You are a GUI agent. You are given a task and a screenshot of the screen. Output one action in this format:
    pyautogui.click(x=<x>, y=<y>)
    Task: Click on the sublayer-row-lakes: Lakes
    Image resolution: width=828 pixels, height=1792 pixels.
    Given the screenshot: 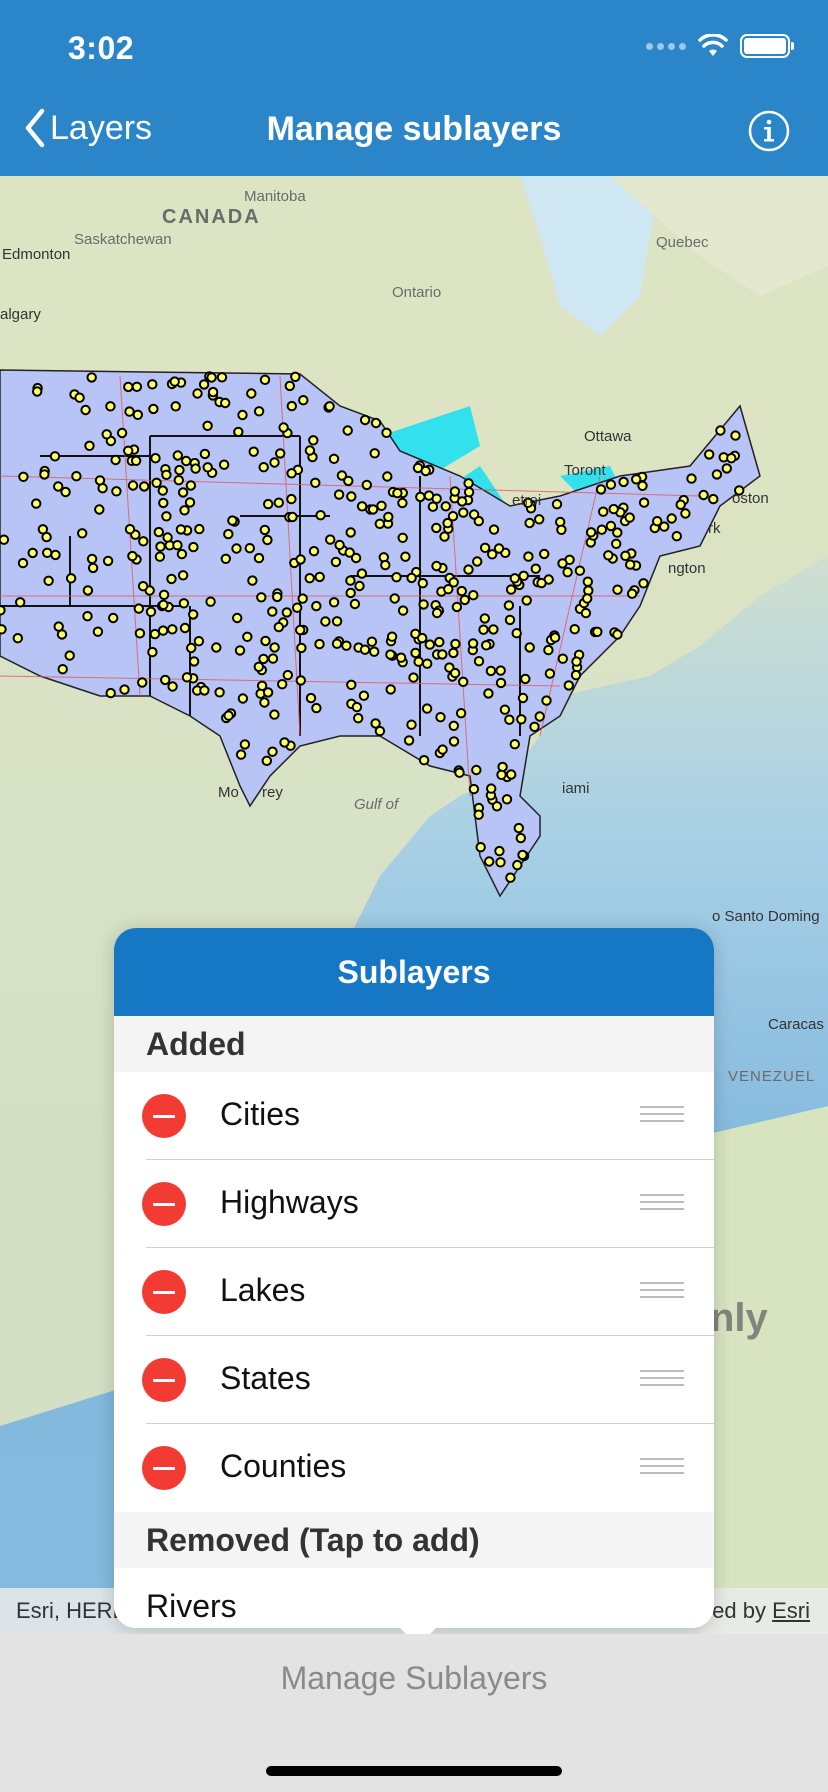 What is the action you would take?
    pyautogui.click(x=414, y=1292)
    